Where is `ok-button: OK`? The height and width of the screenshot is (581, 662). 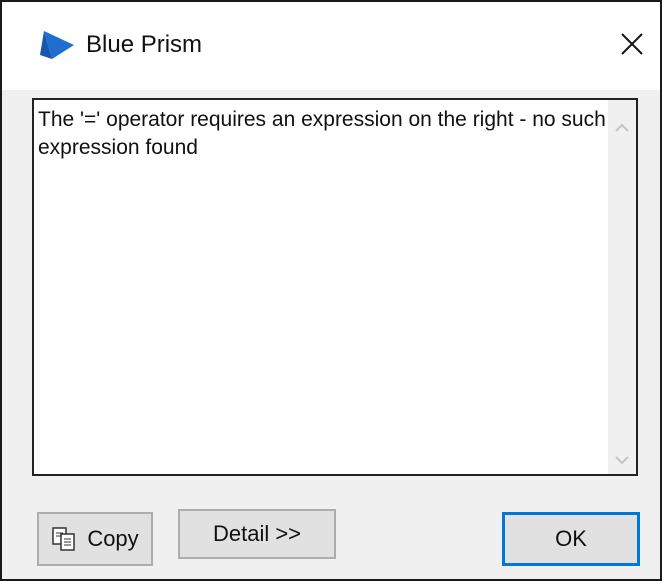
ok-button: OK is located at coordinates (571, 539).